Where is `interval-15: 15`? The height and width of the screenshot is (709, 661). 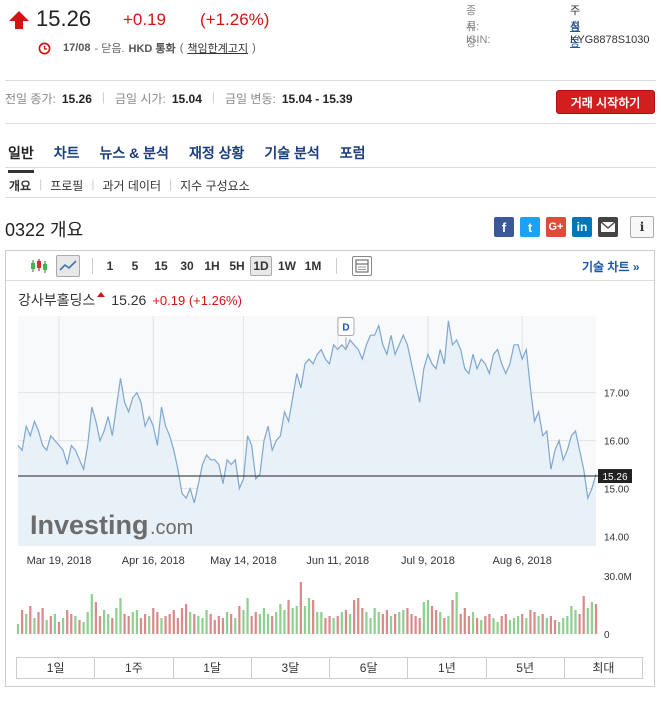 interval-15: 15 is located at coordinates (161, 266).